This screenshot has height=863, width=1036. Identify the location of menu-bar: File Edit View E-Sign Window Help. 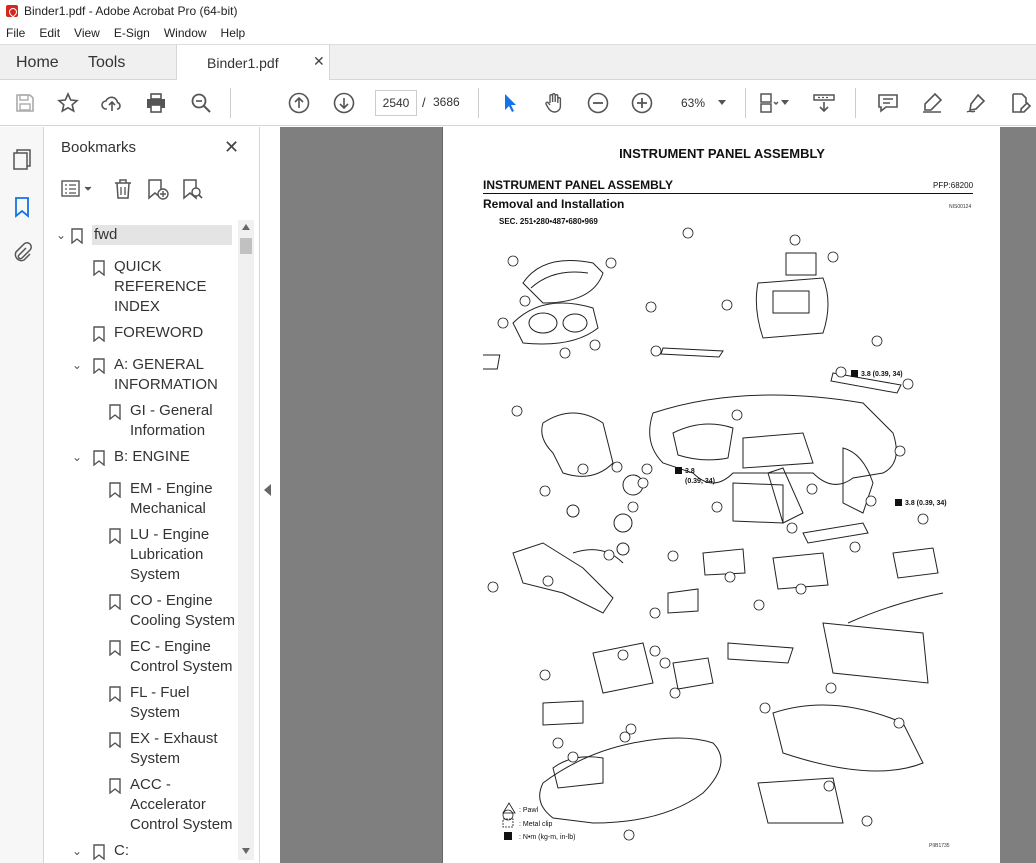
(518, 33).